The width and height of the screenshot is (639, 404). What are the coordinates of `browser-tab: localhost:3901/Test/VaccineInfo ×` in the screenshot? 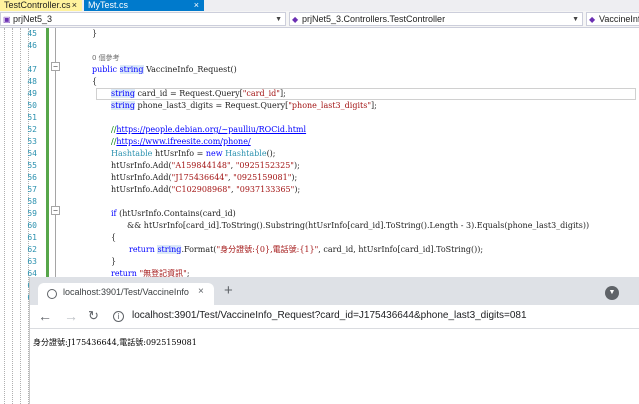 It's located at (126, 294).